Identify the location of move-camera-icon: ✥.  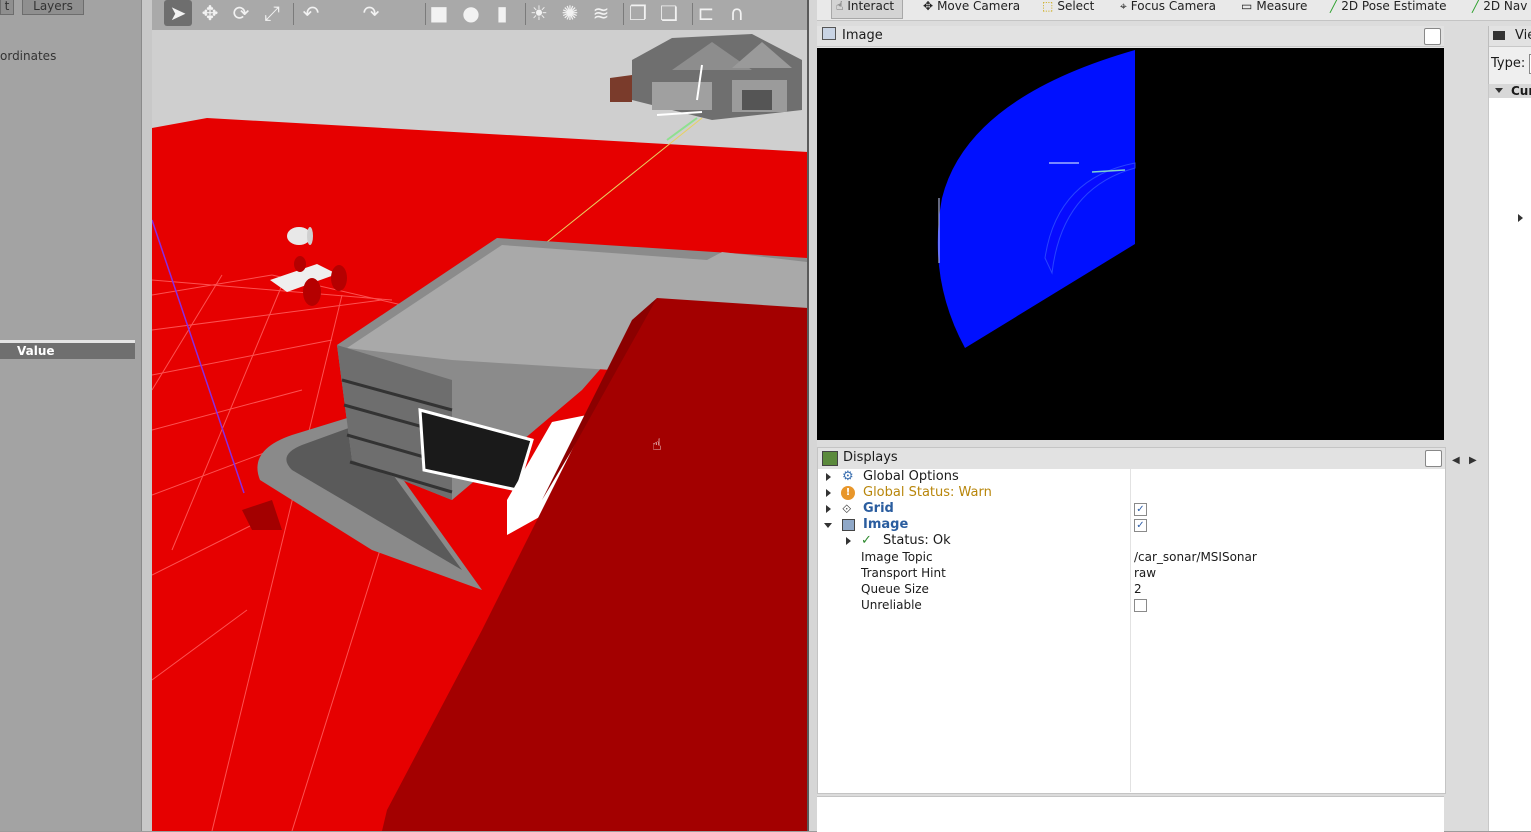
(928, 6).